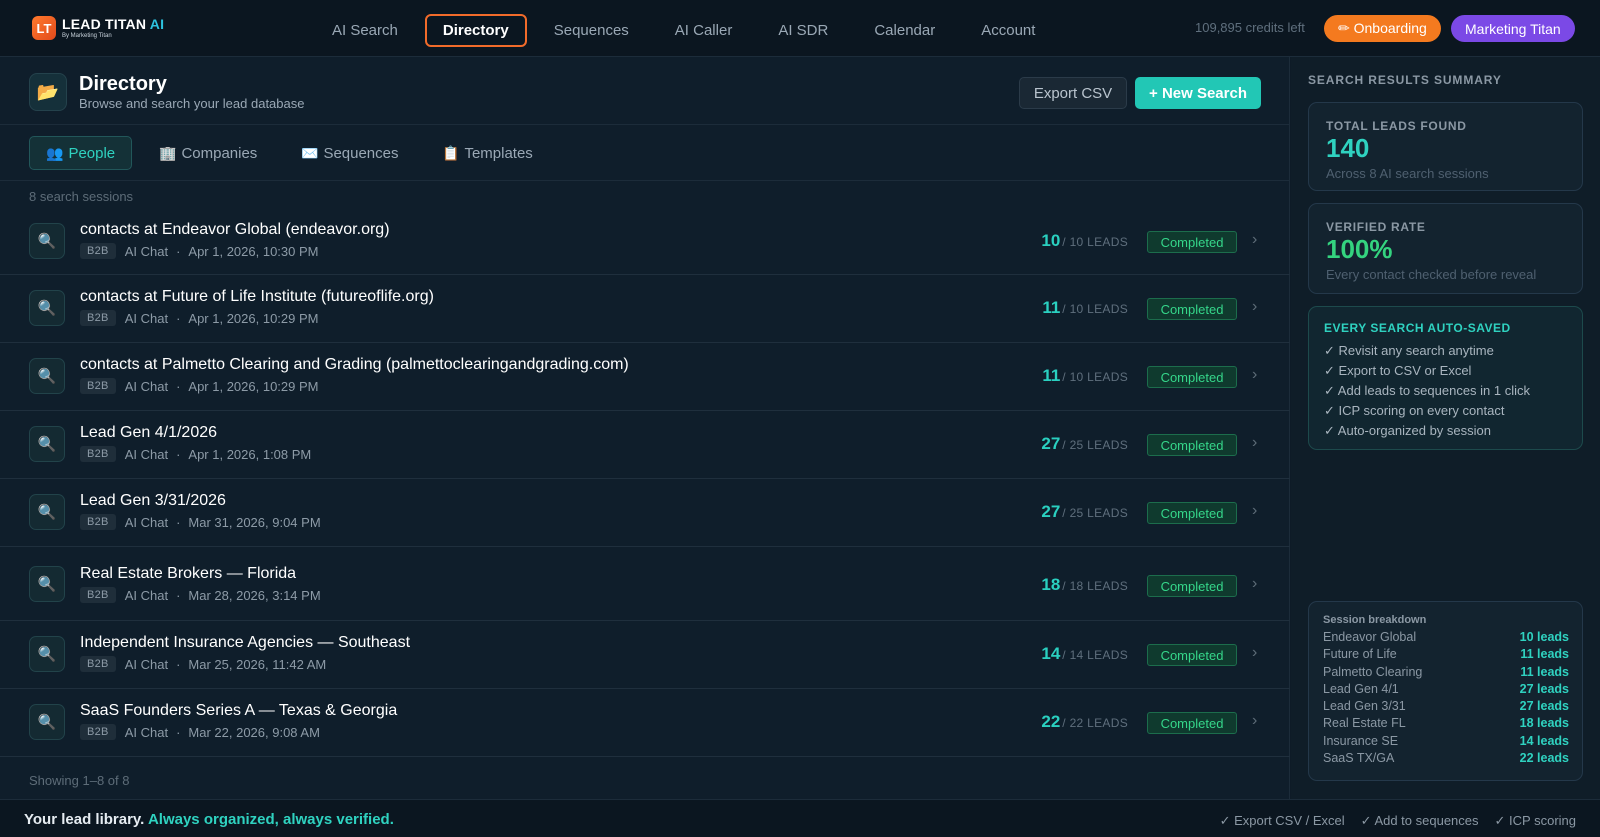  I want to click on onboarding-button: ✏ Onboarding, so click(1382, 28).